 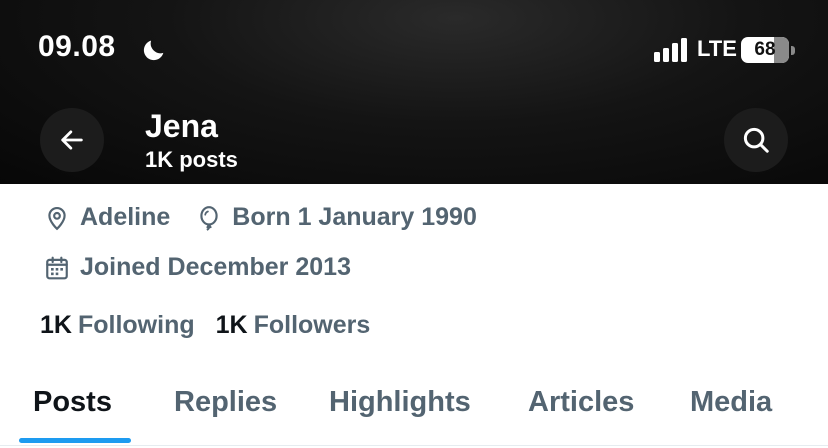 What do you see at coordinates (765, 49) in the screenshot?
I see `battery-level: 68` at bounding box center [765, 49].